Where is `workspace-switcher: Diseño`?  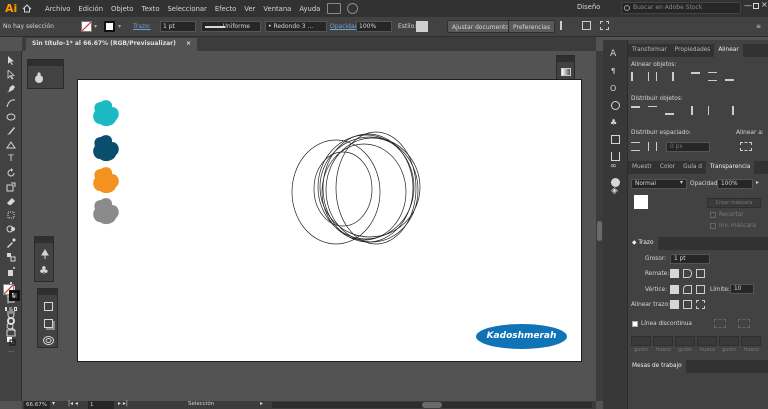 workspace-switcher: Diseño is located at coordinates (588, 7).